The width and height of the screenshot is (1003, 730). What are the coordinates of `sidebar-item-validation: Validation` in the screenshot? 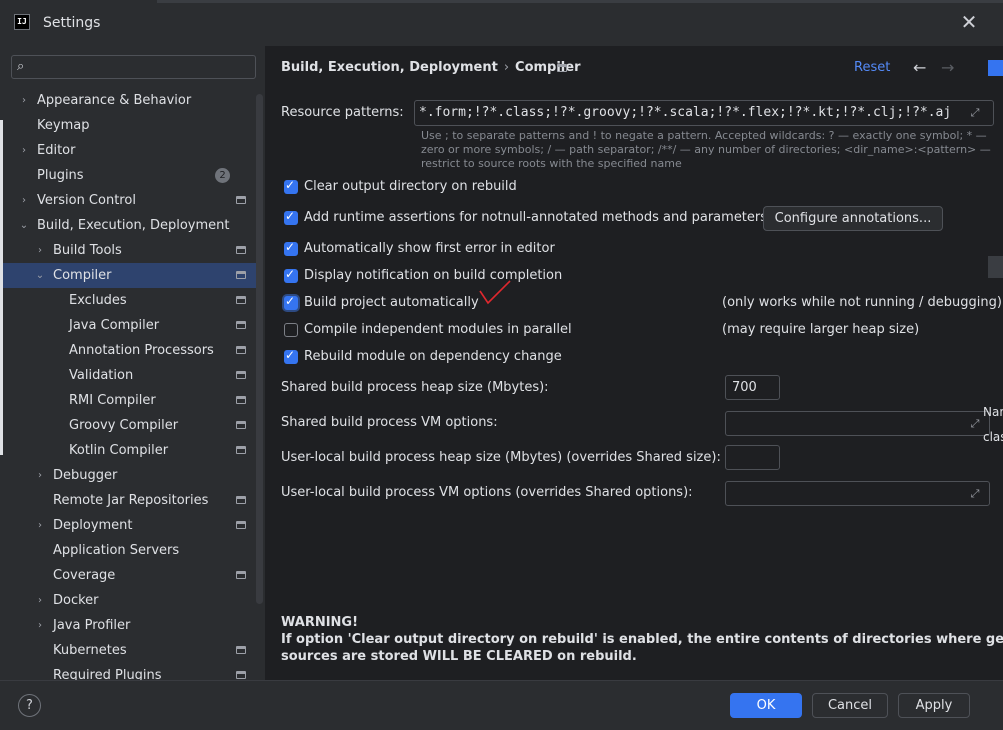 It's located at (128, 375).